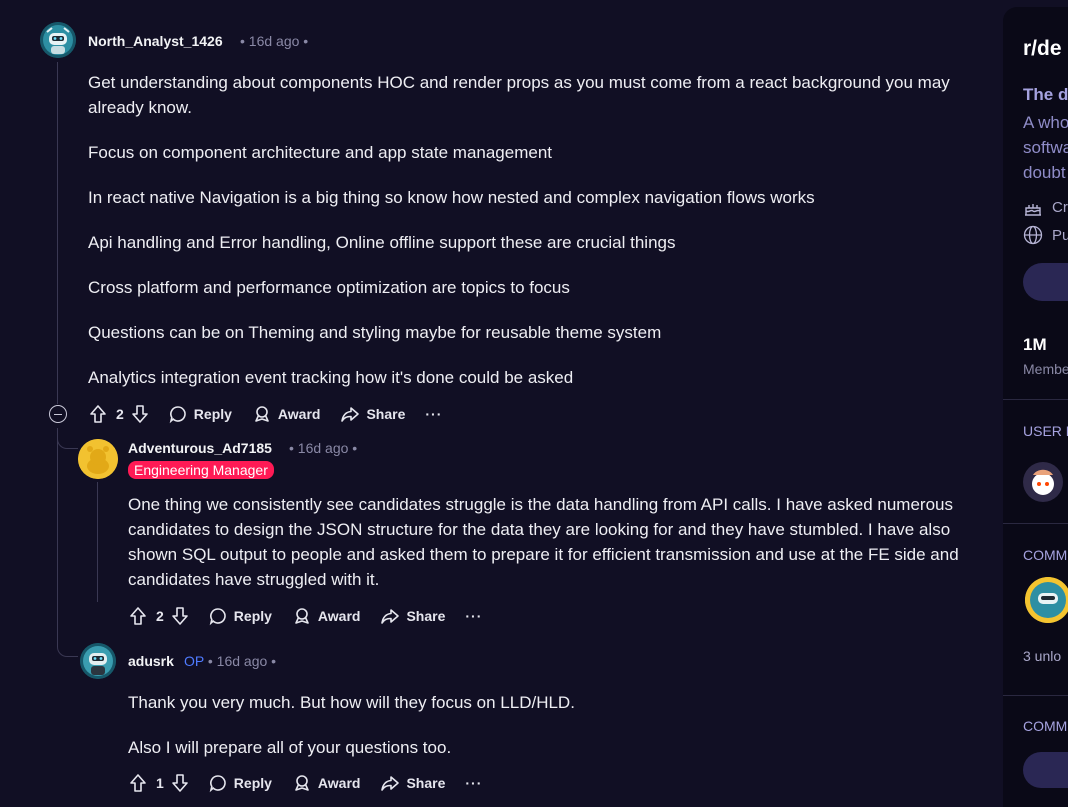 This screenshot has height=807, width=1068. I want to click on thread-line-replies, so click(57, 537).